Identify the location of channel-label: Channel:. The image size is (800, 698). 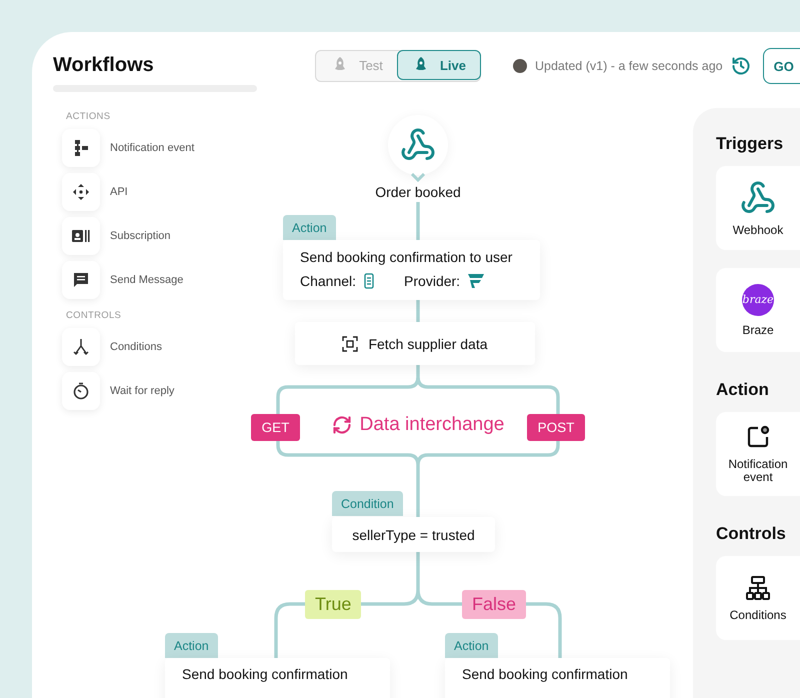
(328, 281).